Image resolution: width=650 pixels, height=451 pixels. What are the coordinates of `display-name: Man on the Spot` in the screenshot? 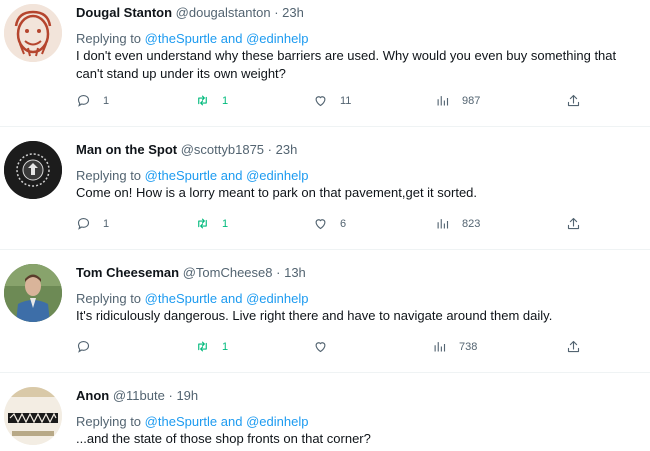 It's located at (126, 149).